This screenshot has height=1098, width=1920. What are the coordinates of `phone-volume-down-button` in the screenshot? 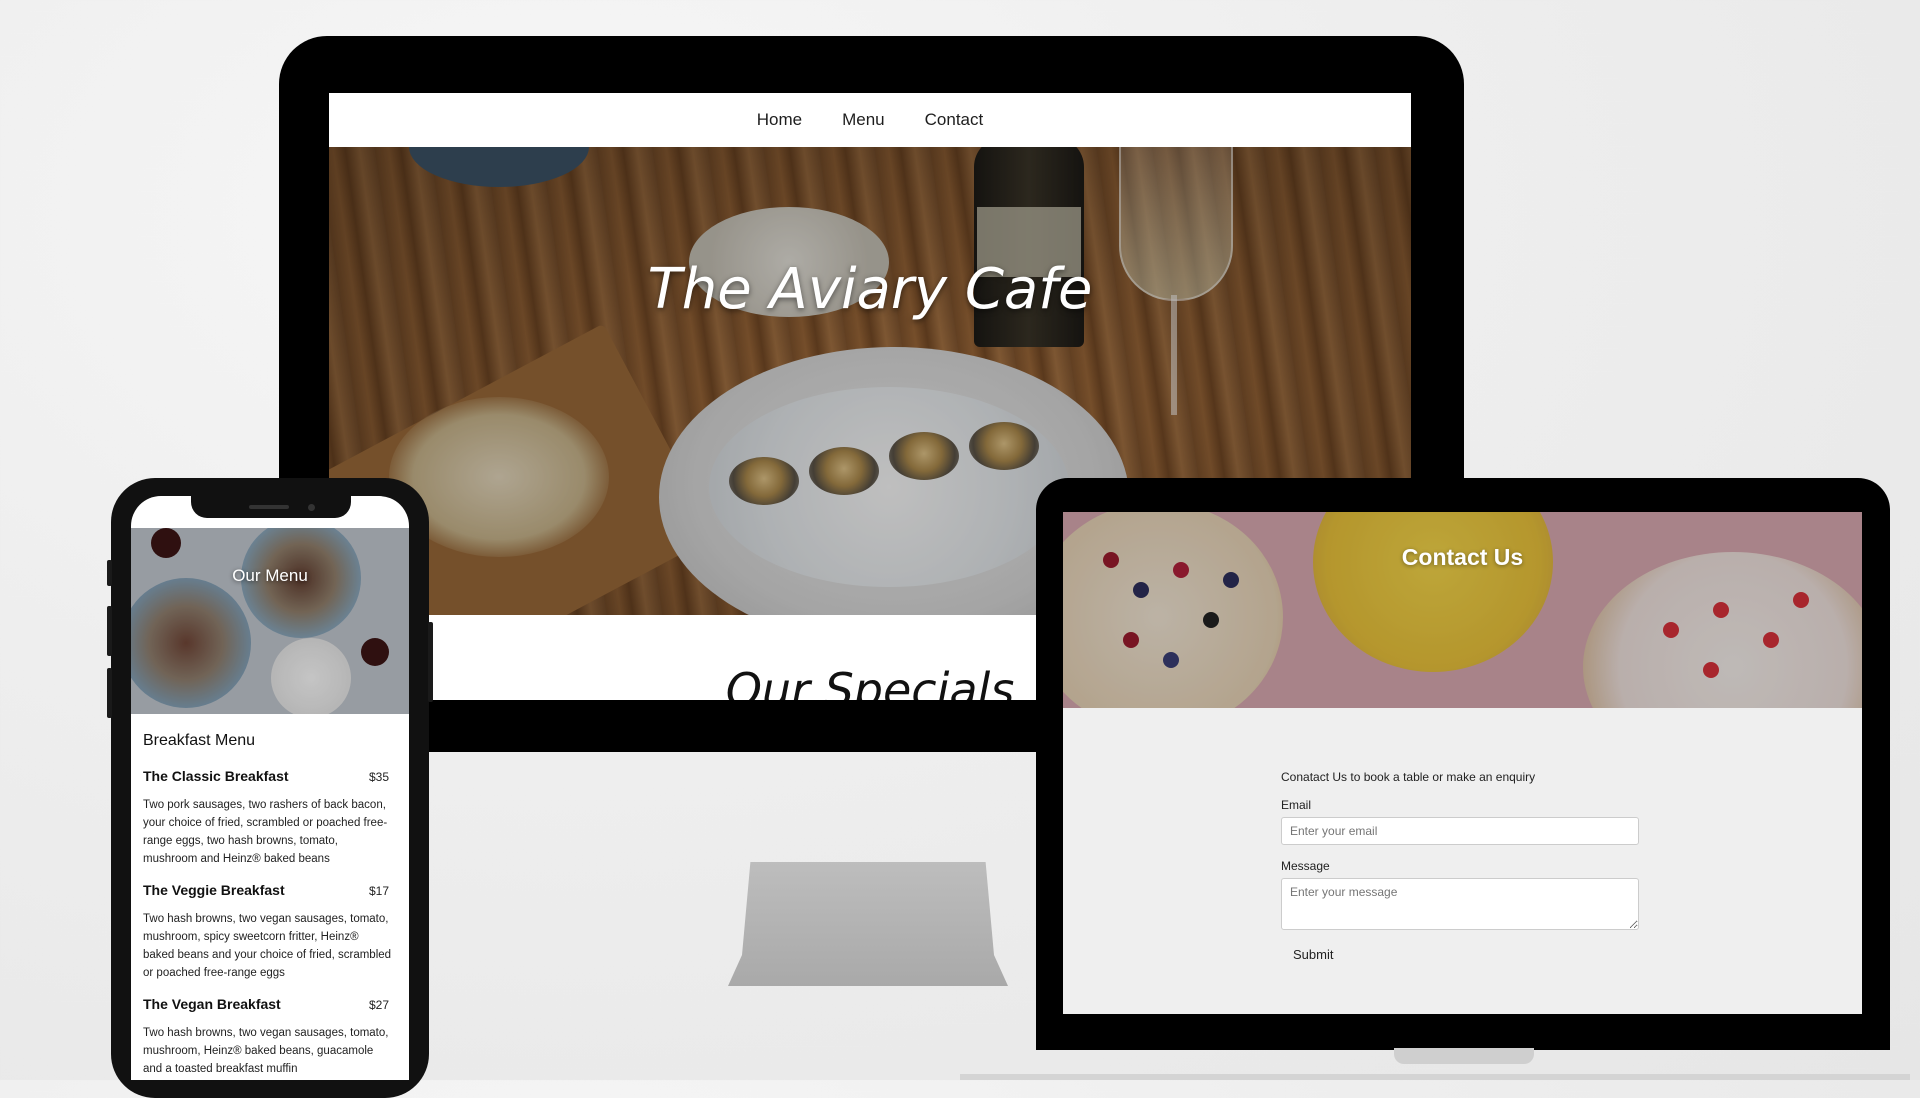 It's located at (109, 693).